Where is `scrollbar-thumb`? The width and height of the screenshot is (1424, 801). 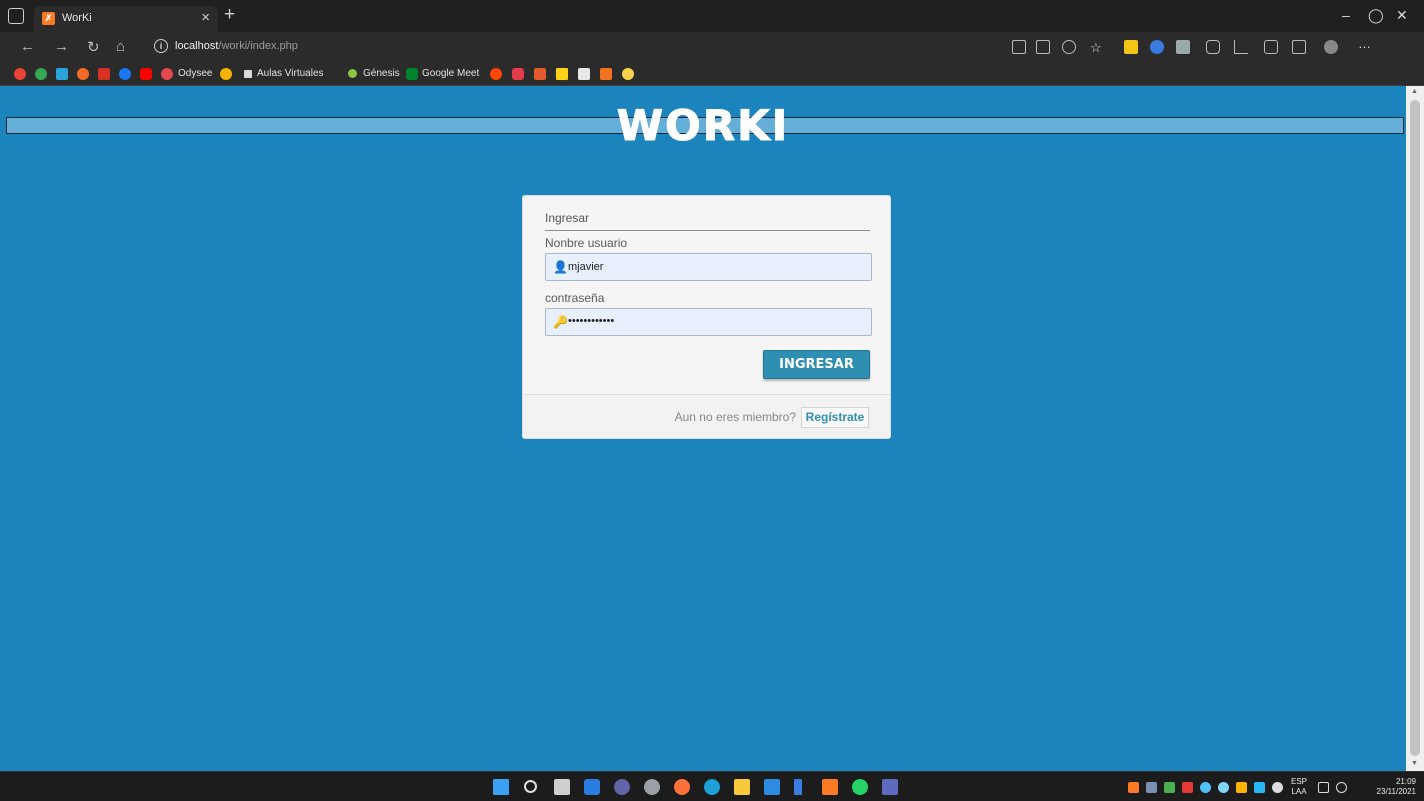
scrollbar-thumb is located at coordinates (1415, 428).